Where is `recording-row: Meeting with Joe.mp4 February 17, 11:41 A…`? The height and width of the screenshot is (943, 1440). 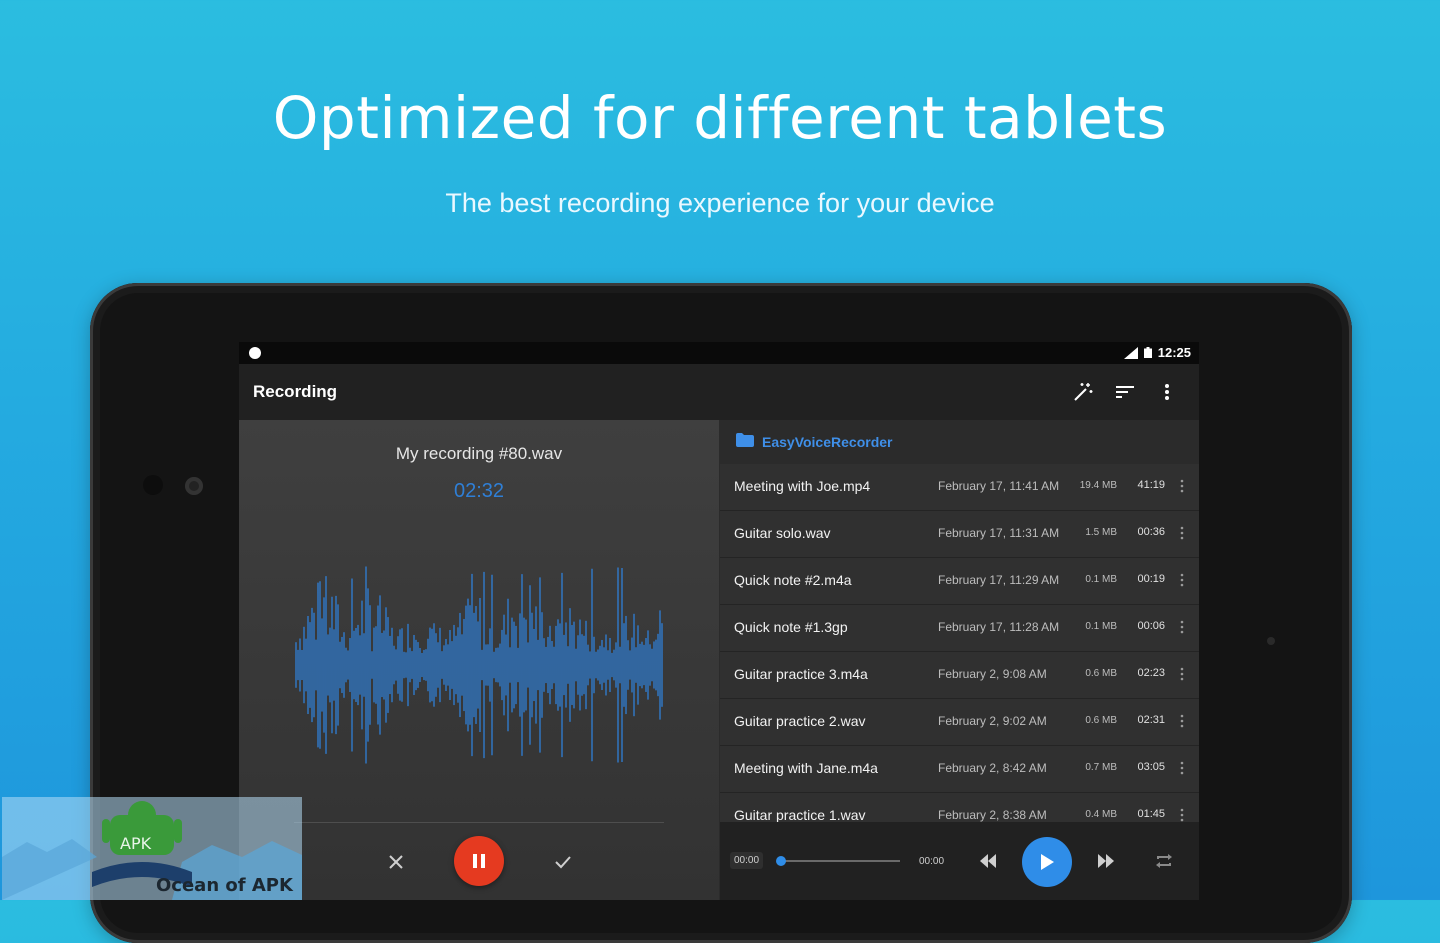 recording-row: Meeting with Joe.mp4 February 17, 11:41 A… is located at coordinates (959, 487).